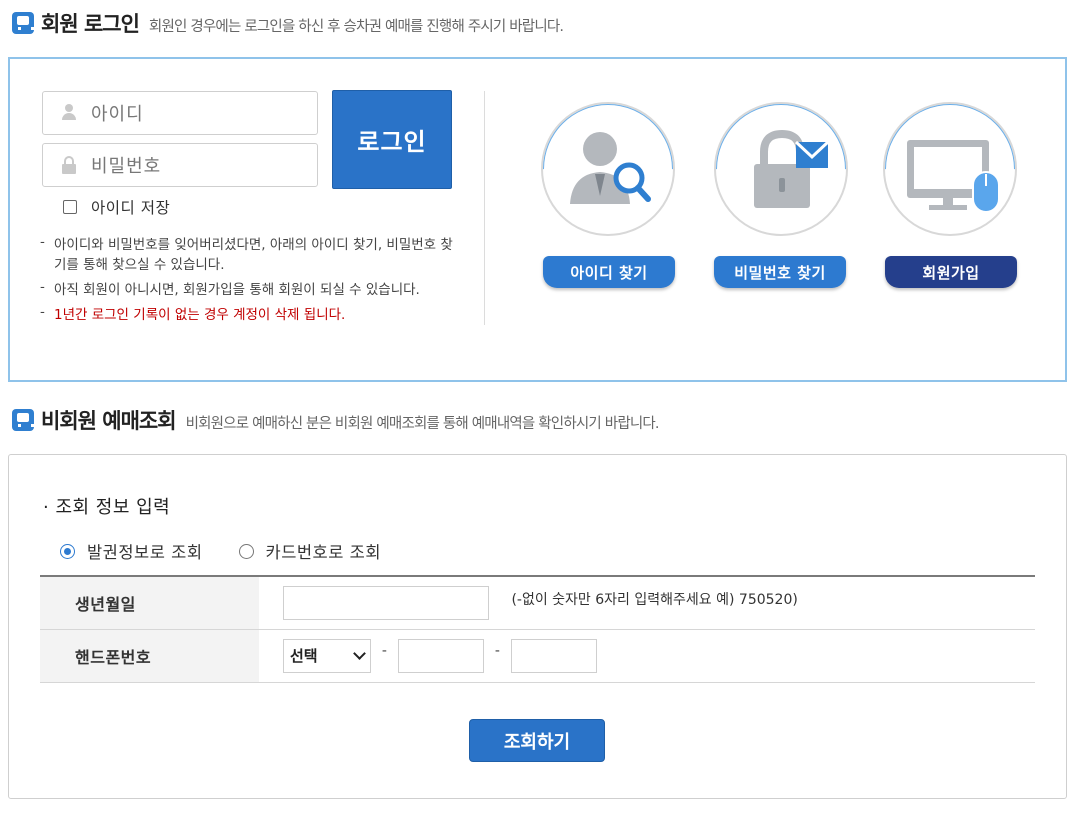 This screenshot has height=813, width=1081. Describe the element at coordinates (69, 113) in the screenshot. I see `user-icon` at that location.